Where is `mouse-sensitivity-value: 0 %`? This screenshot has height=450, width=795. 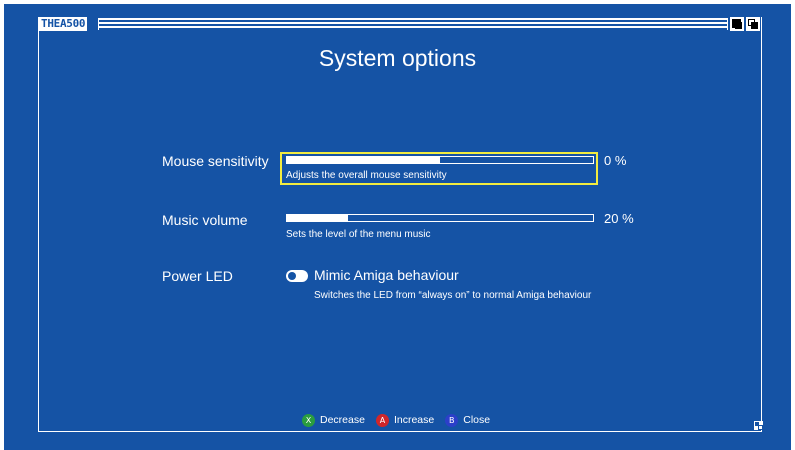 mouse-sensitivity-value: 0 % is located at coordinates (615, 160).